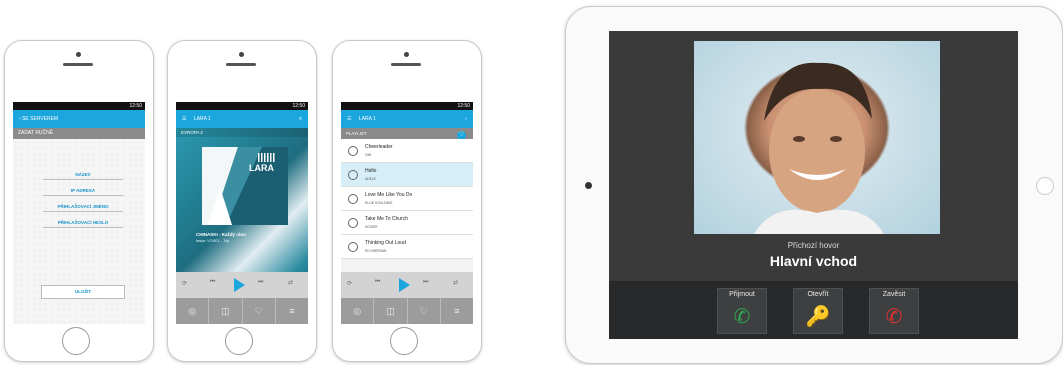 Image resolution: width=1063 pixels, height=365 pixels. Describe the element at coordinates (813, 245) in the screenshot. I see `incoming-call-label: Příchozí hovor` at that location.